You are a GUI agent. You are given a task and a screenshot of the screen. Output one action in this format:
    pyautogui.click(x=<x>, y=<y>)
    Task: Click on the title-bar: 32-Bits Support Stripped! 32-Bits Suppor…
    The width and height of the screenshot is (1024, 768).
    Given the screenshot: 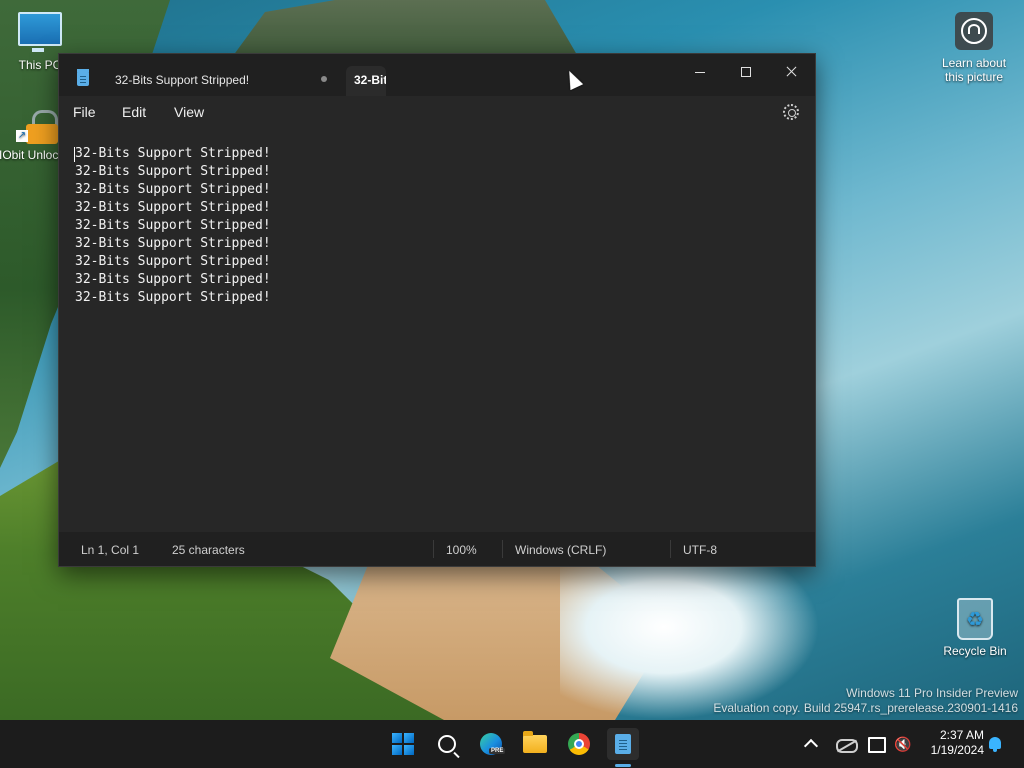 What is the action you would take?
    pyautogui.click(x=437, y=75)
    